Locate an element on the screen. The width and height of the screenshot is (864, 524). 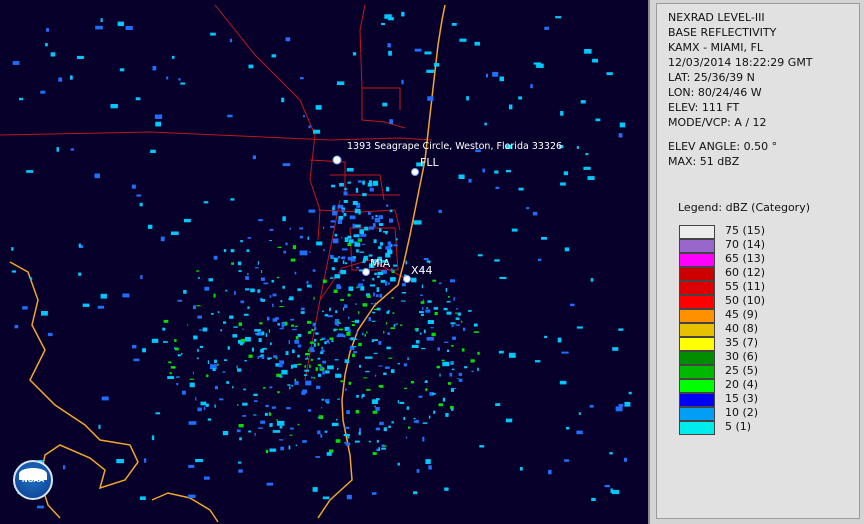
legend-label: 75 (15) is located at coordinates (745, 230).